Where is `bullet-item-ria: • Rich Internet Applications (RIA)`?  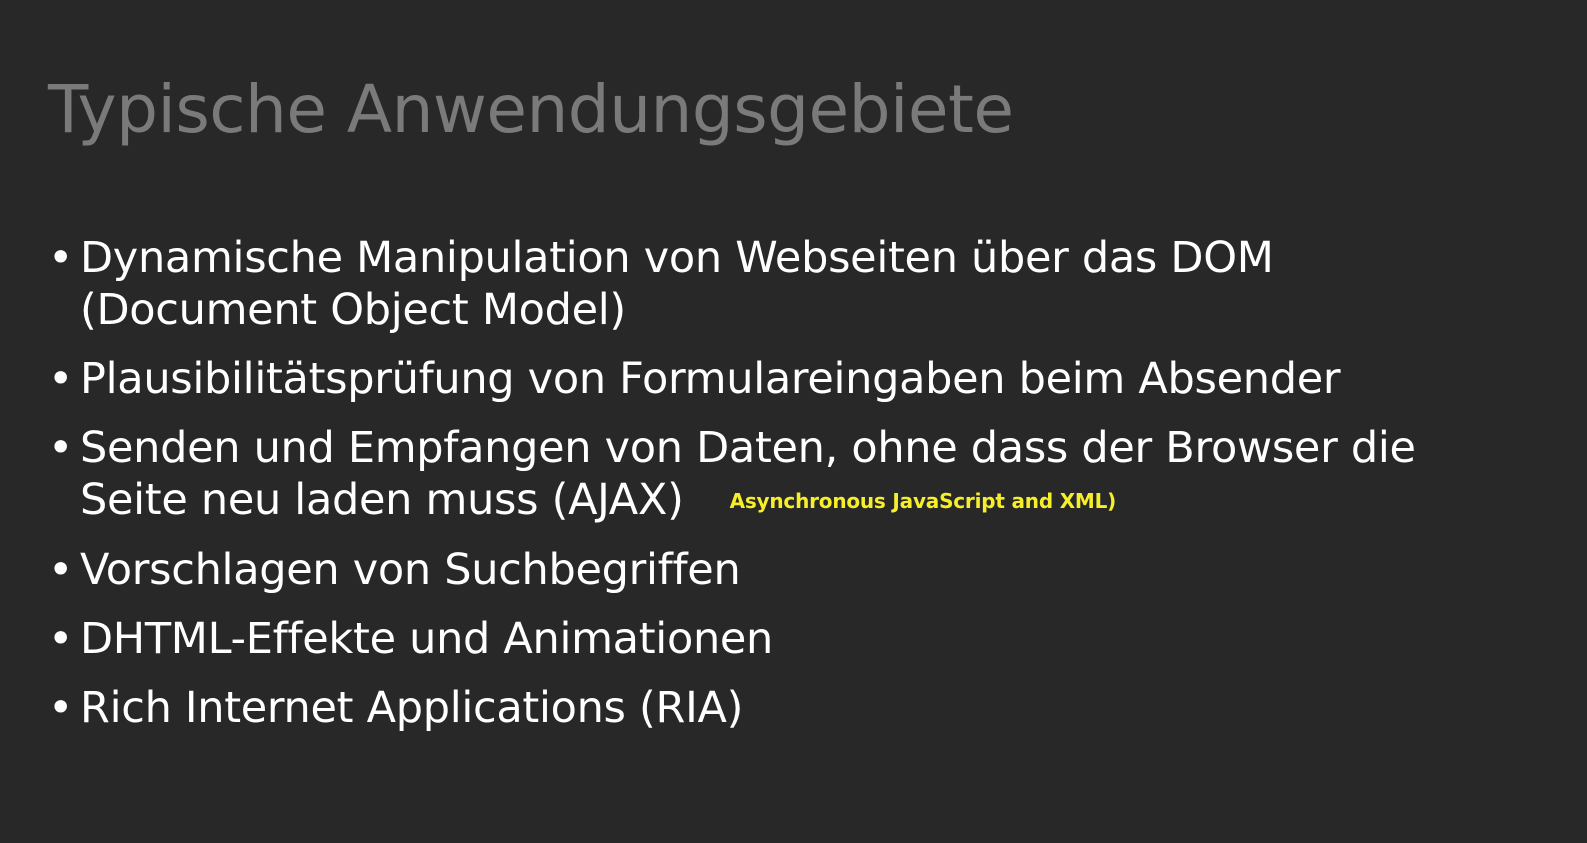 bullet-item-ria: • Rich Internet Applications (RIA) is located at coordinates (798, 708).